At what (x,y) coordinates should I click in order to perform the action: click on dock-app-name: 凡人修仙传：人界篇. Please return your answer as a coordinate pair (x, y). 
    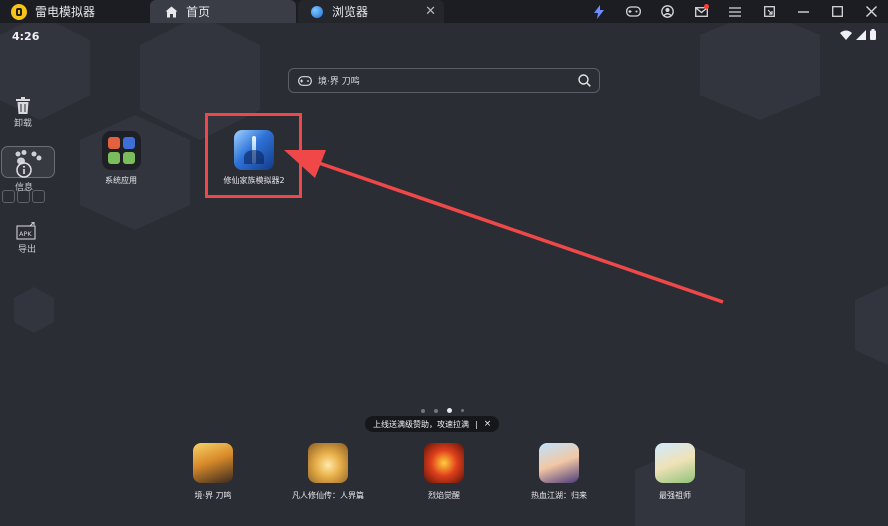
    Looking at the image, I should click on (328, 495).